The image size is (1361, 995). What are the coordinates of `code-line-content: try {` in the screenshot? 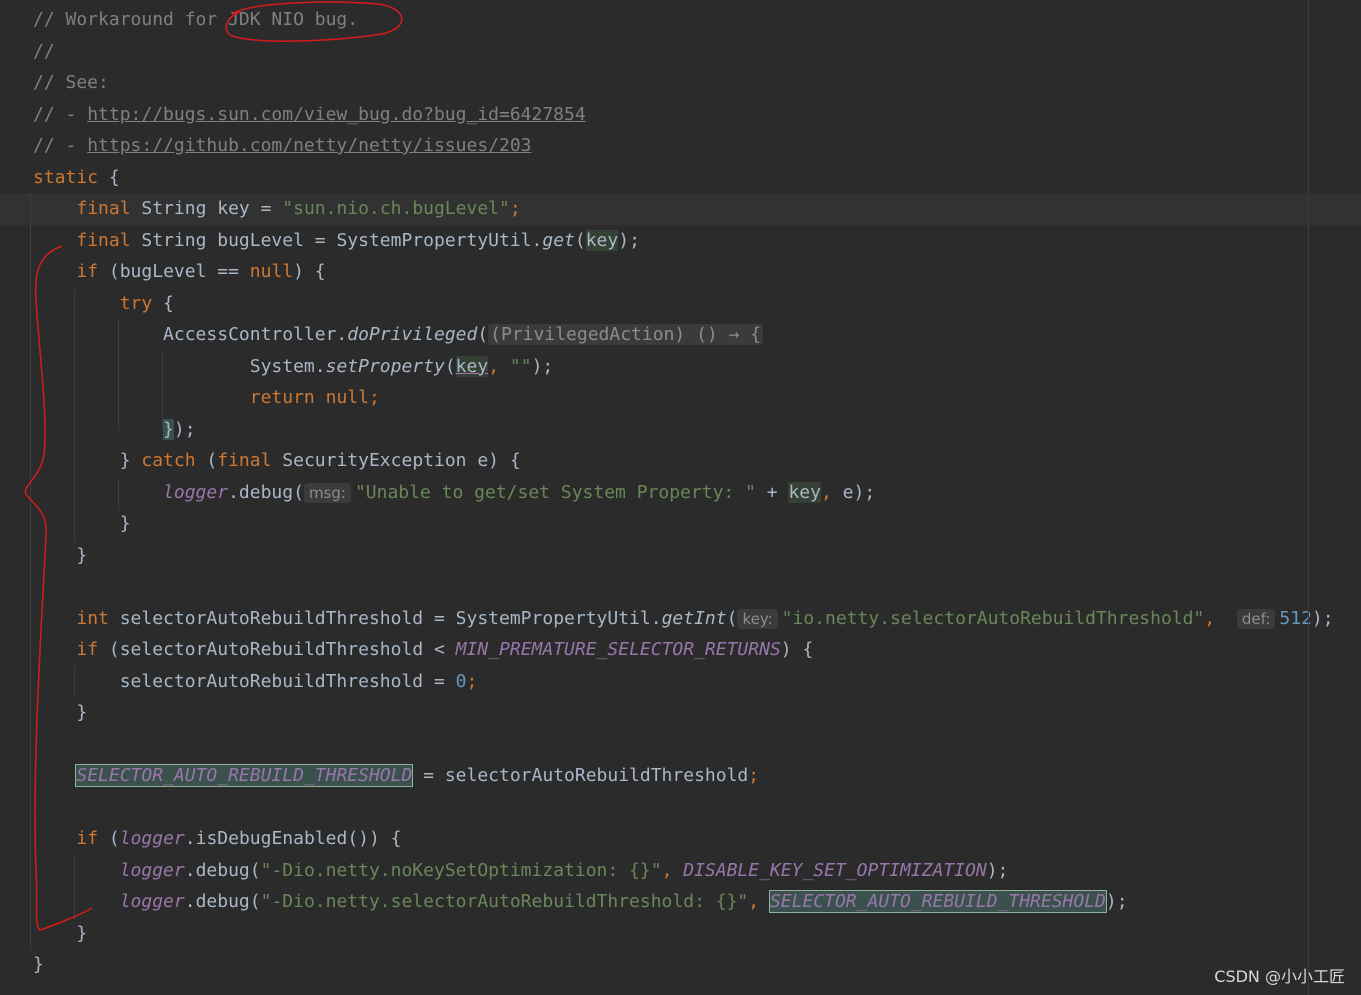 It's located at (103, 304).